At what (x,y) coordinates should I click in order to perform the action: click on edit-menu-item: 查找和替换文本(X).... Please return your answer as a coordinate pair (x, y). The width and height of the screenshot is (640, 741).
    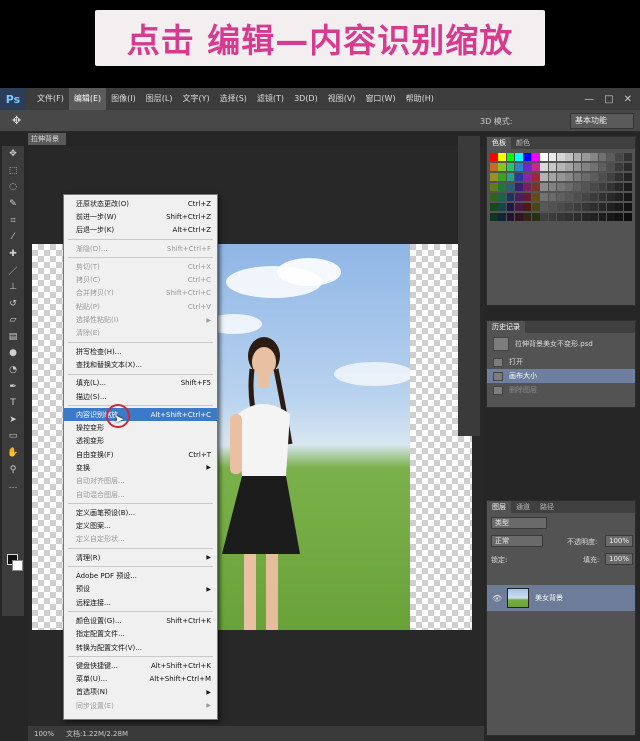
    Looking at the image, I should click on (140, 364).